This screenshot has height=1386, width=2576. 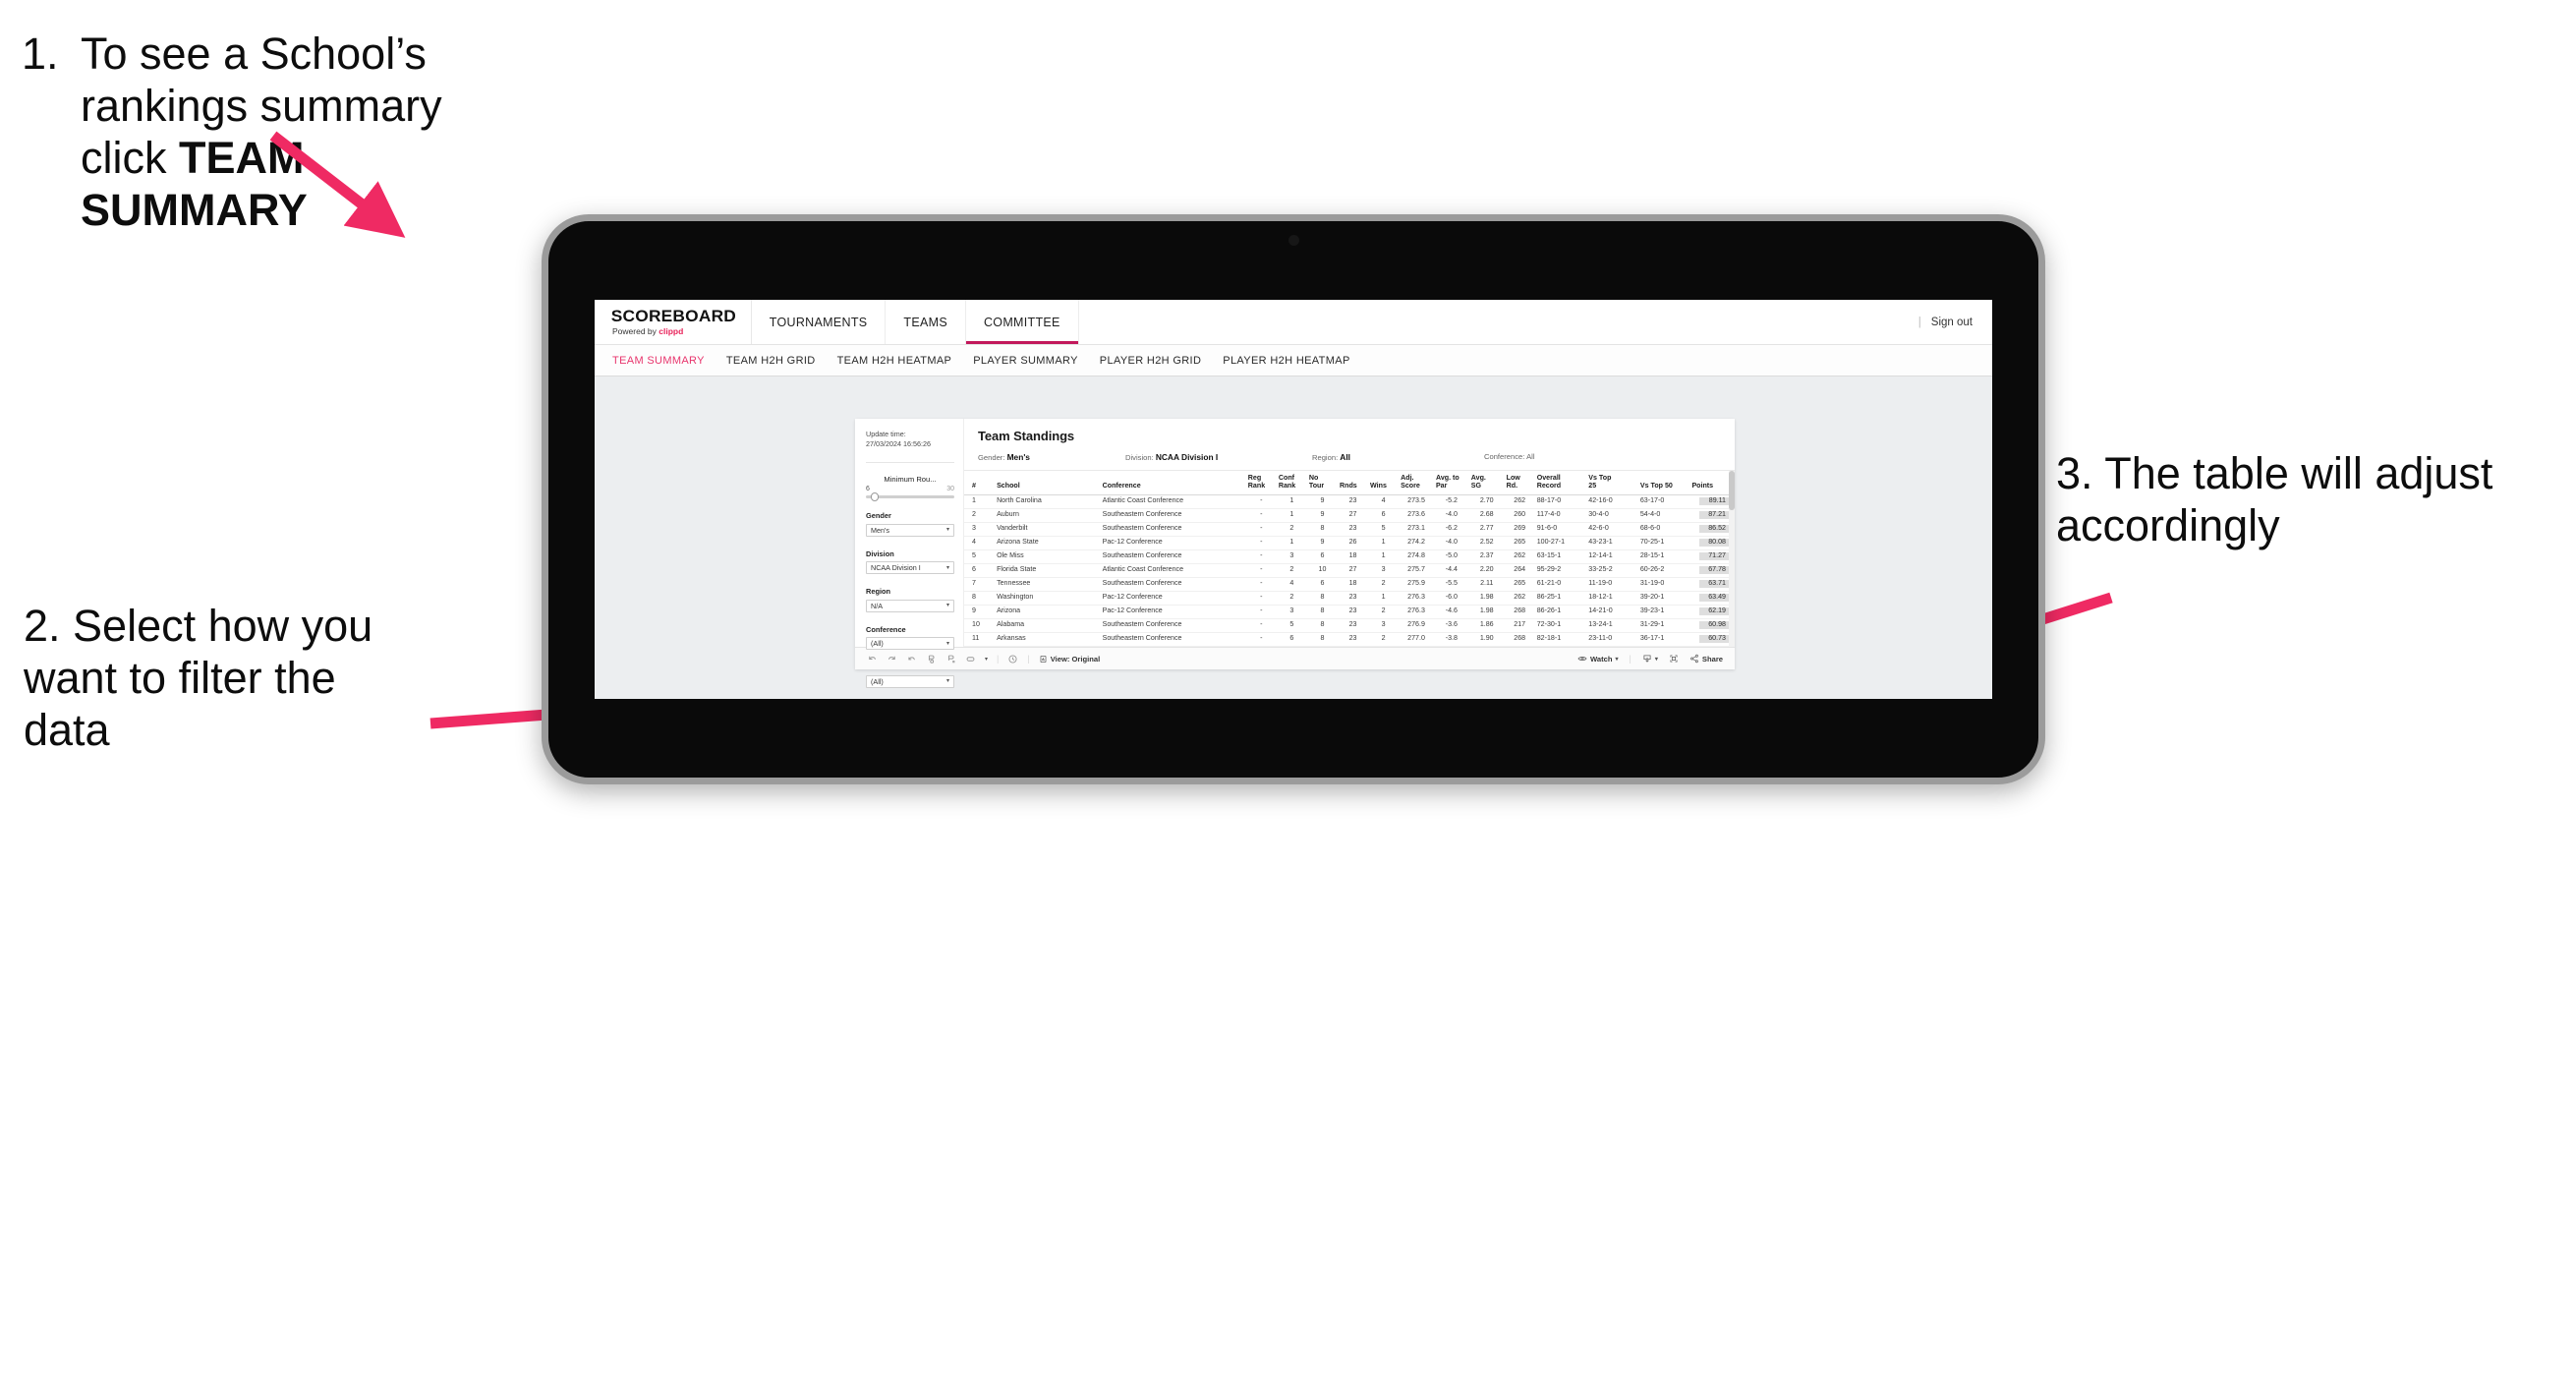 I want to click on filter-school-select: (All) ▾, so click(x=910, y=681).